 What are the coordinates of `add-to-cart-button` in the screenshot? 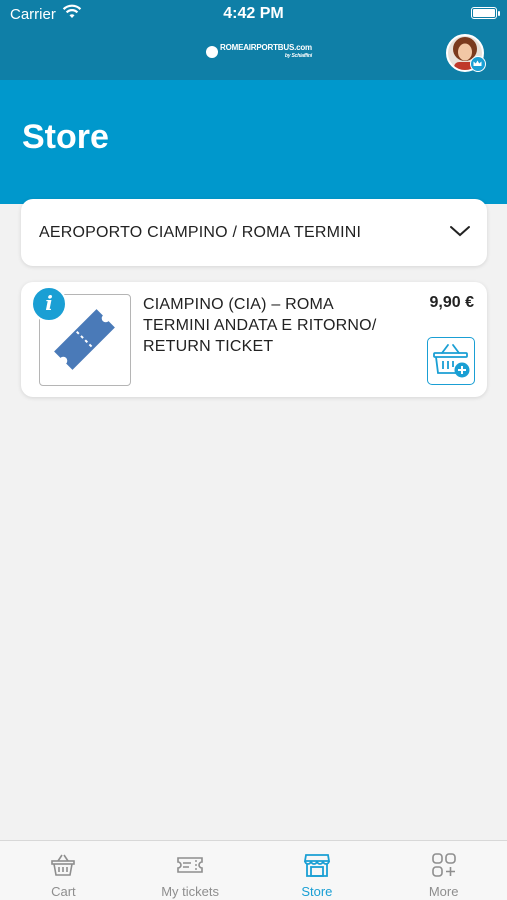 It's located at (451, 361).